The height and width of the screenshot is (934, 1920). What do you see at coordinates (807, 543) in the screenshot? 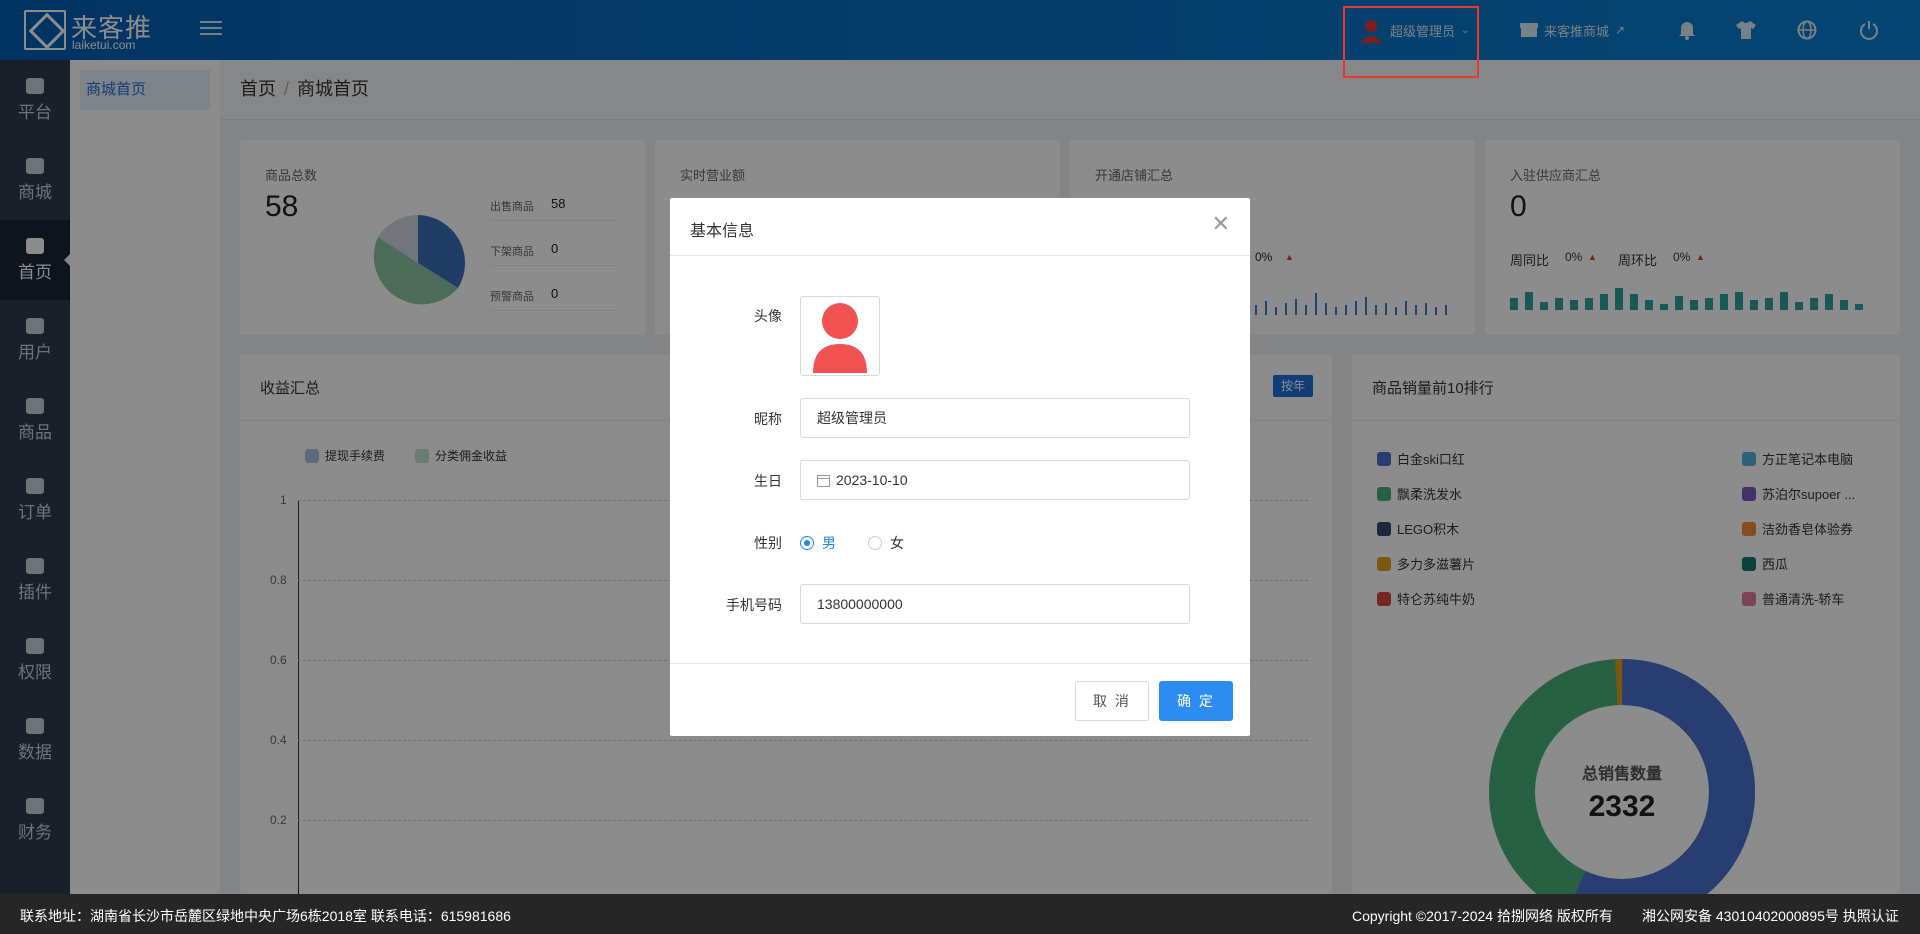
I see `radio-checked-icon` at bounding box center [807, 543].